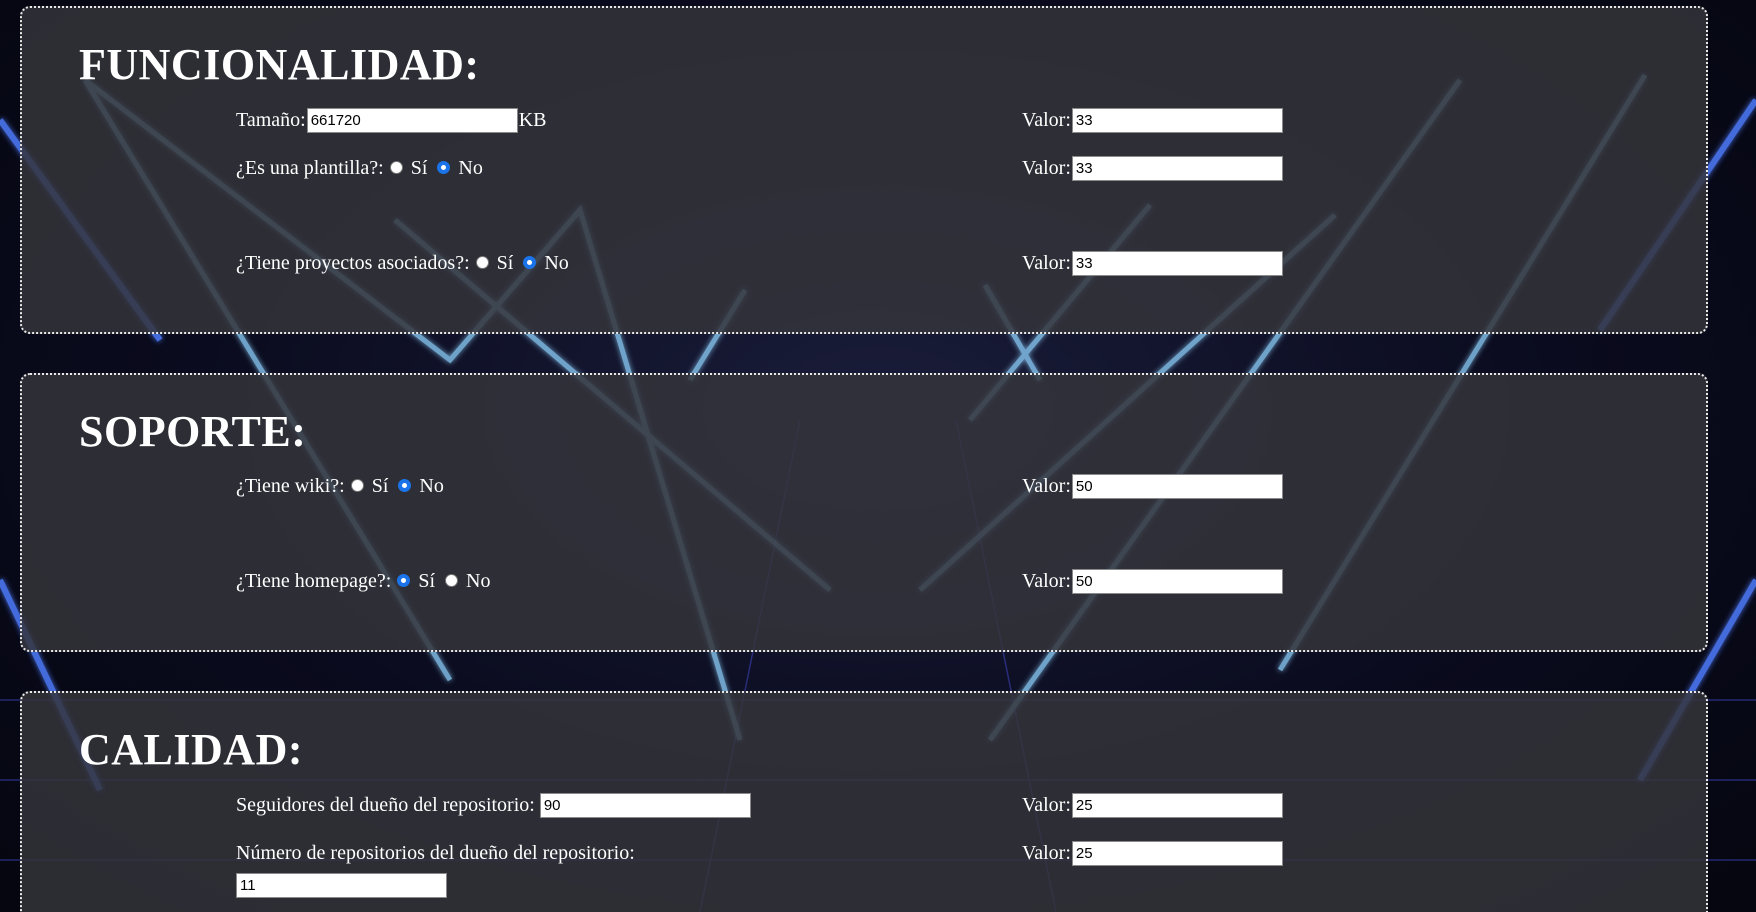  I want to click on funcionalidad-valor-row-1: Valor:, so click(1153, 120).